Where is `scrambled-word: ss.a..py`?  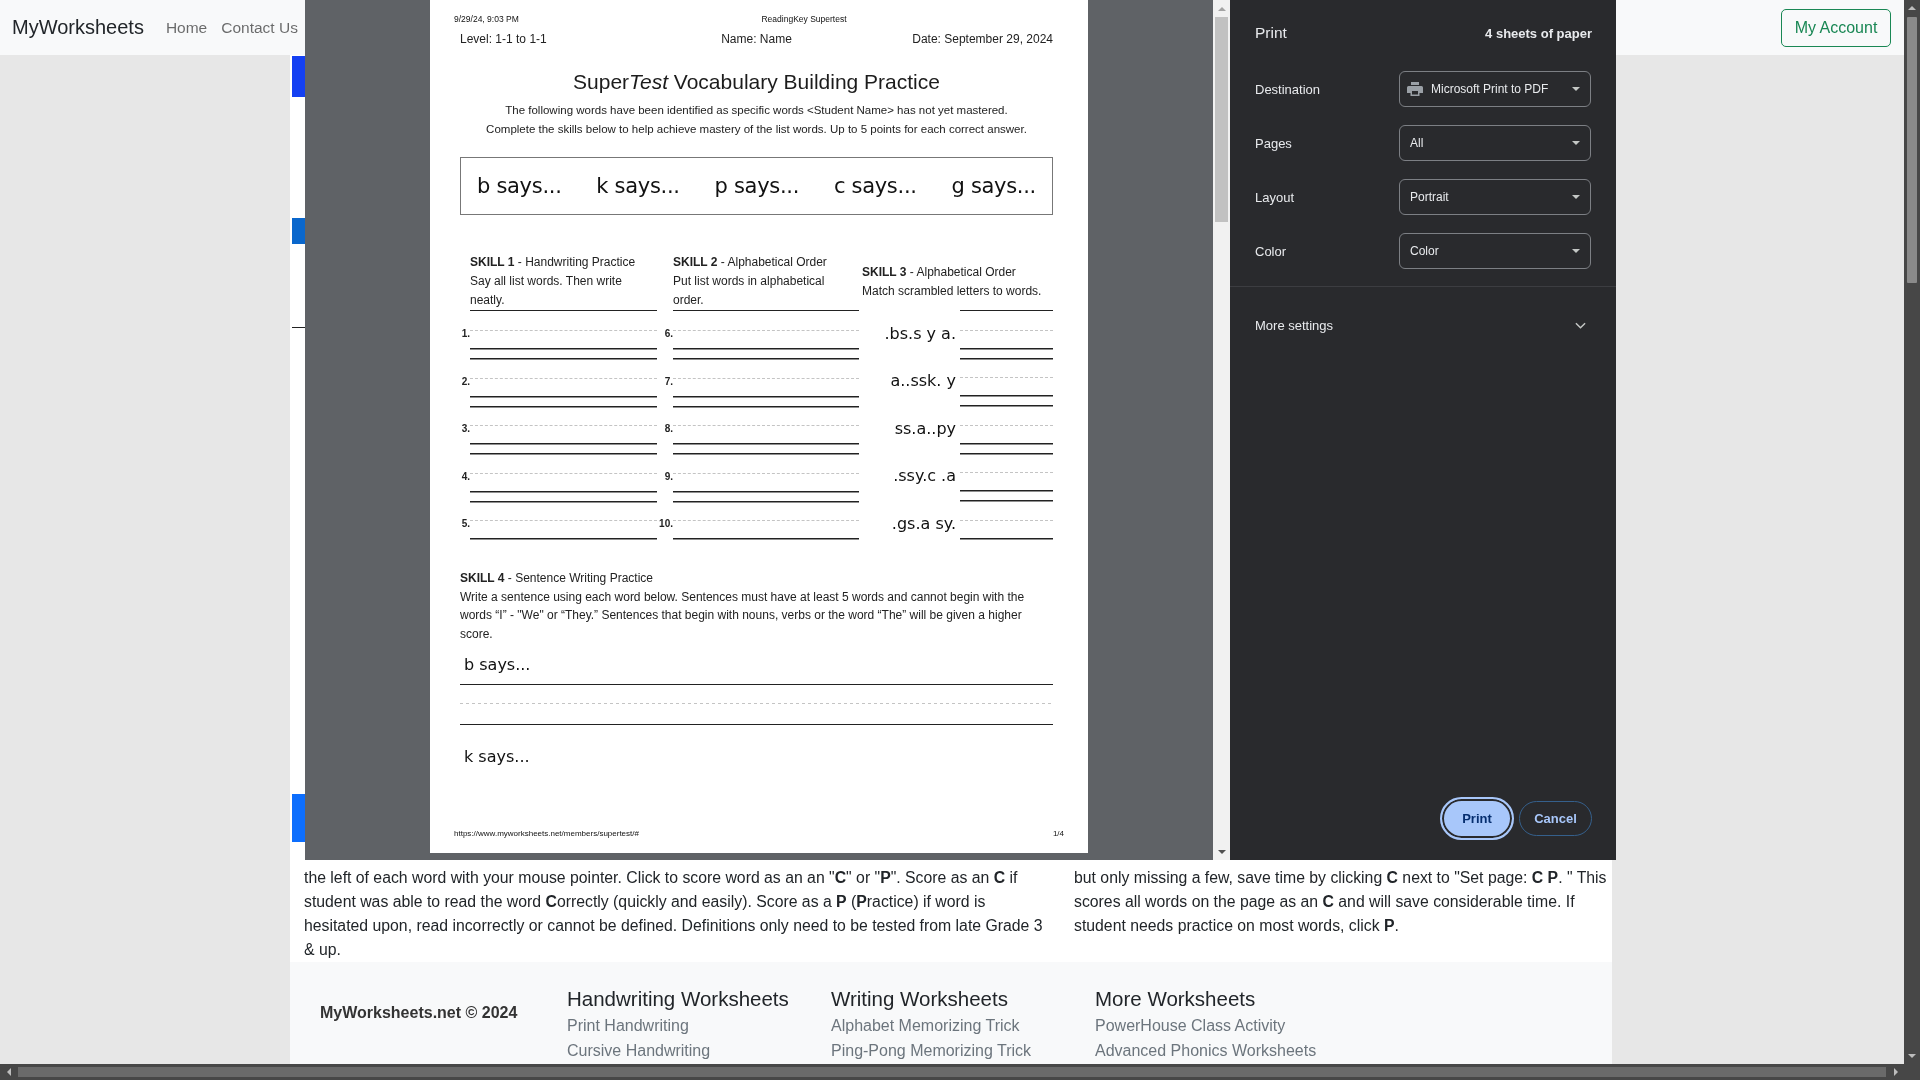
scrambled-word: ss.a..py is located at coordinates (925, 428).